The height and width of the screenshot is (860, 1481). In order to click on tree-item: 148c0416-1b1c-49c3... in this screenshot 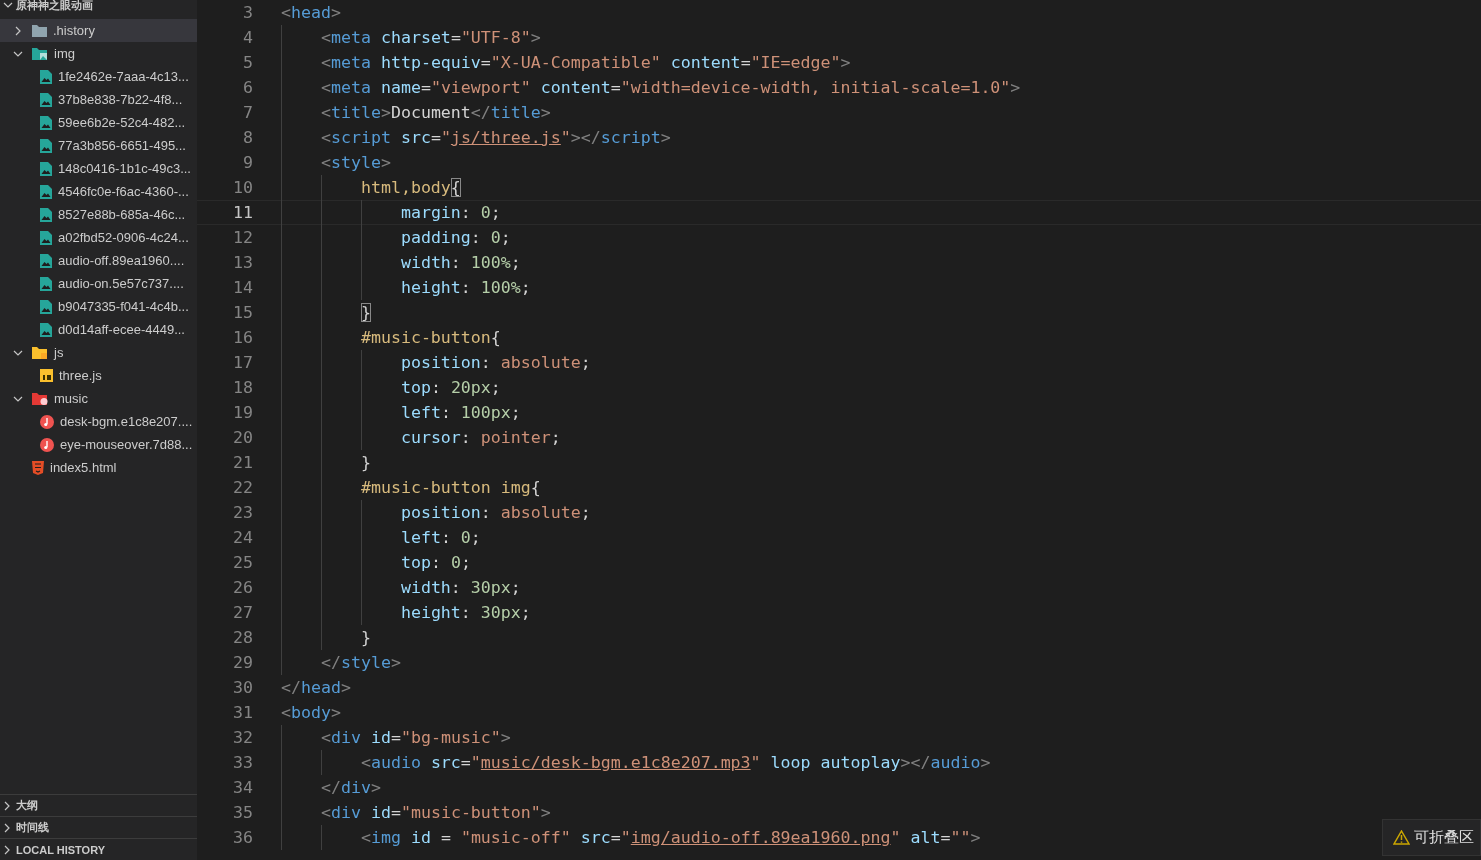, I will do `click(98, 168)`.